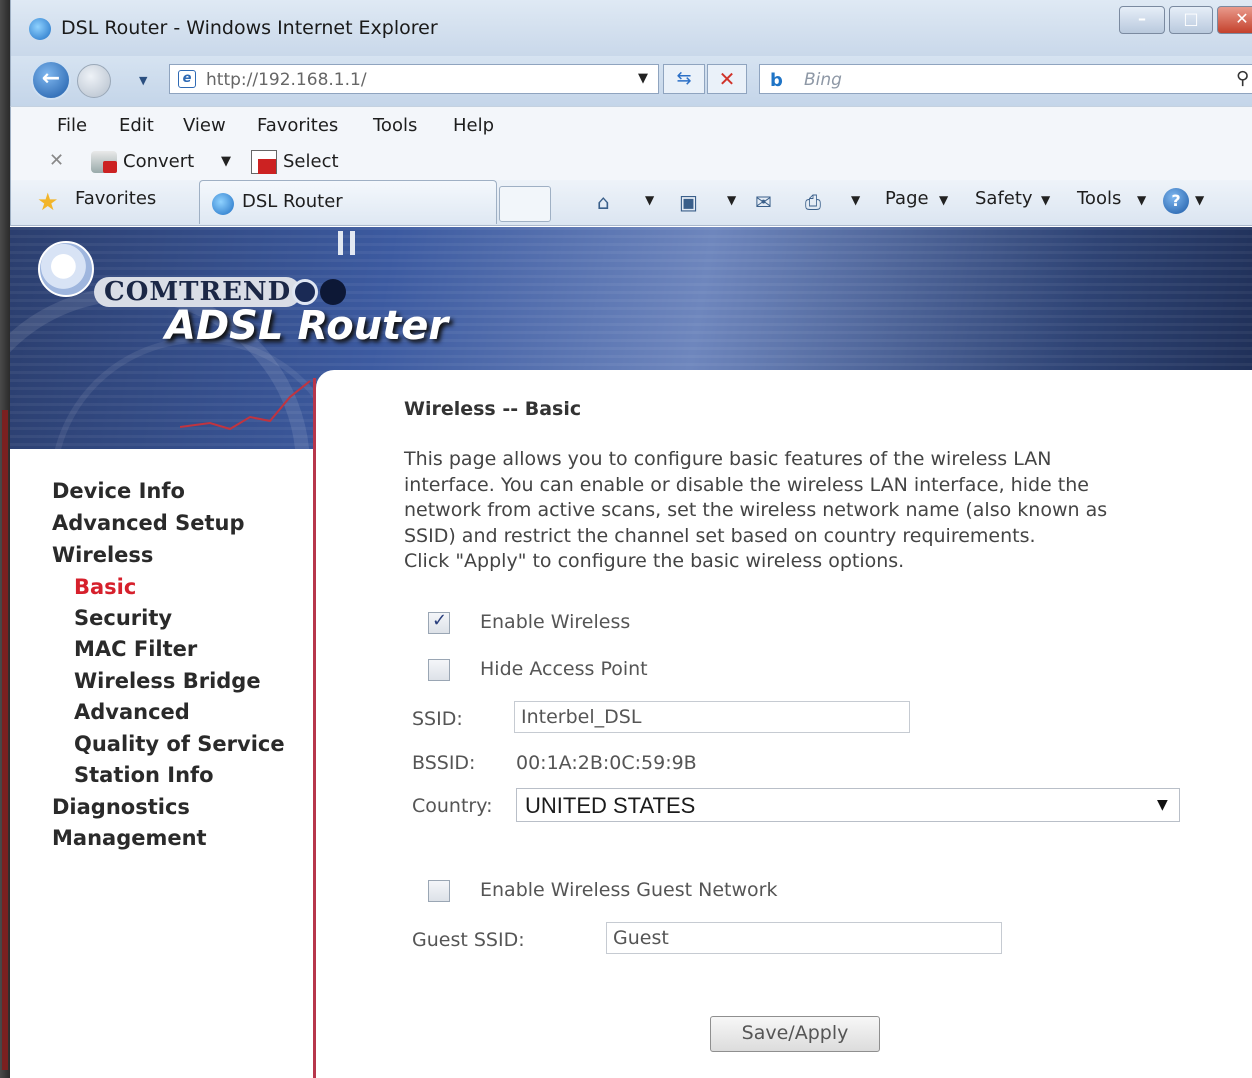 Image resolution: width=1252 pixels, height=1078 pixels. What do you see at coordinates (118, 491) in the screenshot?
I see `sidebar-item-device-info: Device Info` at bounding box center [118, 491].